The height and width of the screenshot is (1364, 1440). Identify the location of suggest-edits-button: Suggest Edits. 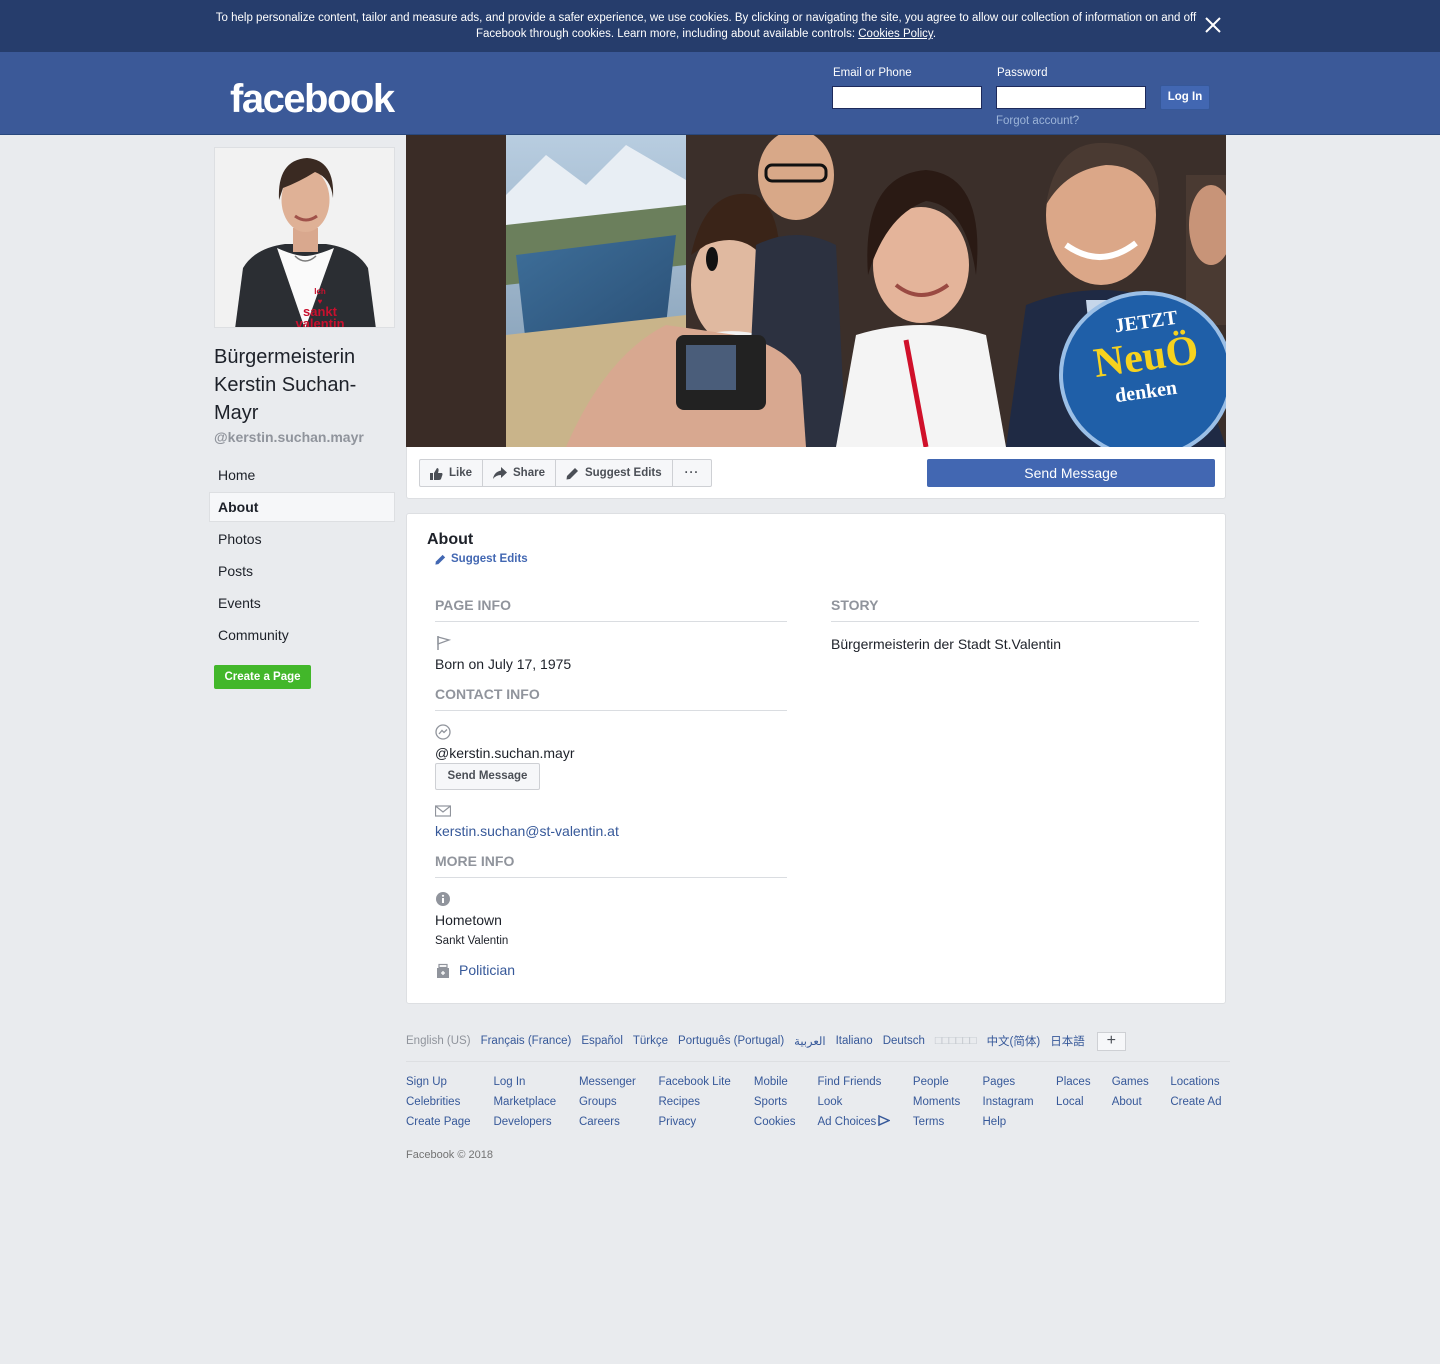
(614, 473).